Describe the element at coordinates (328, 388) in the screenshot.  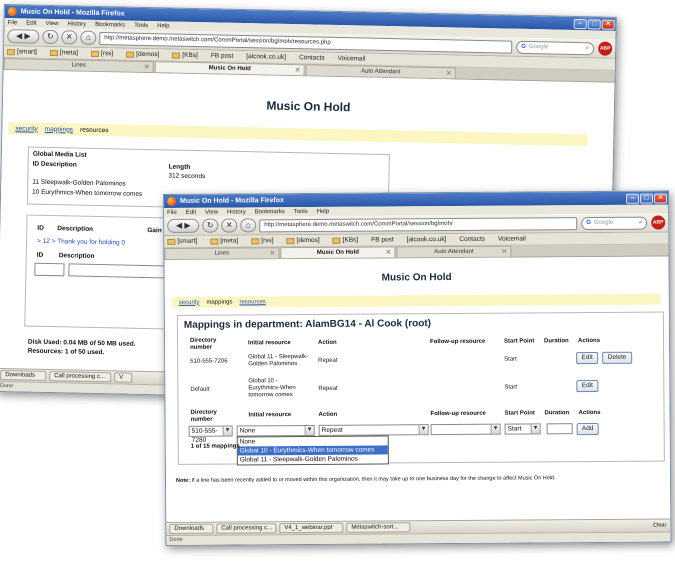
I see `row-action: Repeat` at that location.